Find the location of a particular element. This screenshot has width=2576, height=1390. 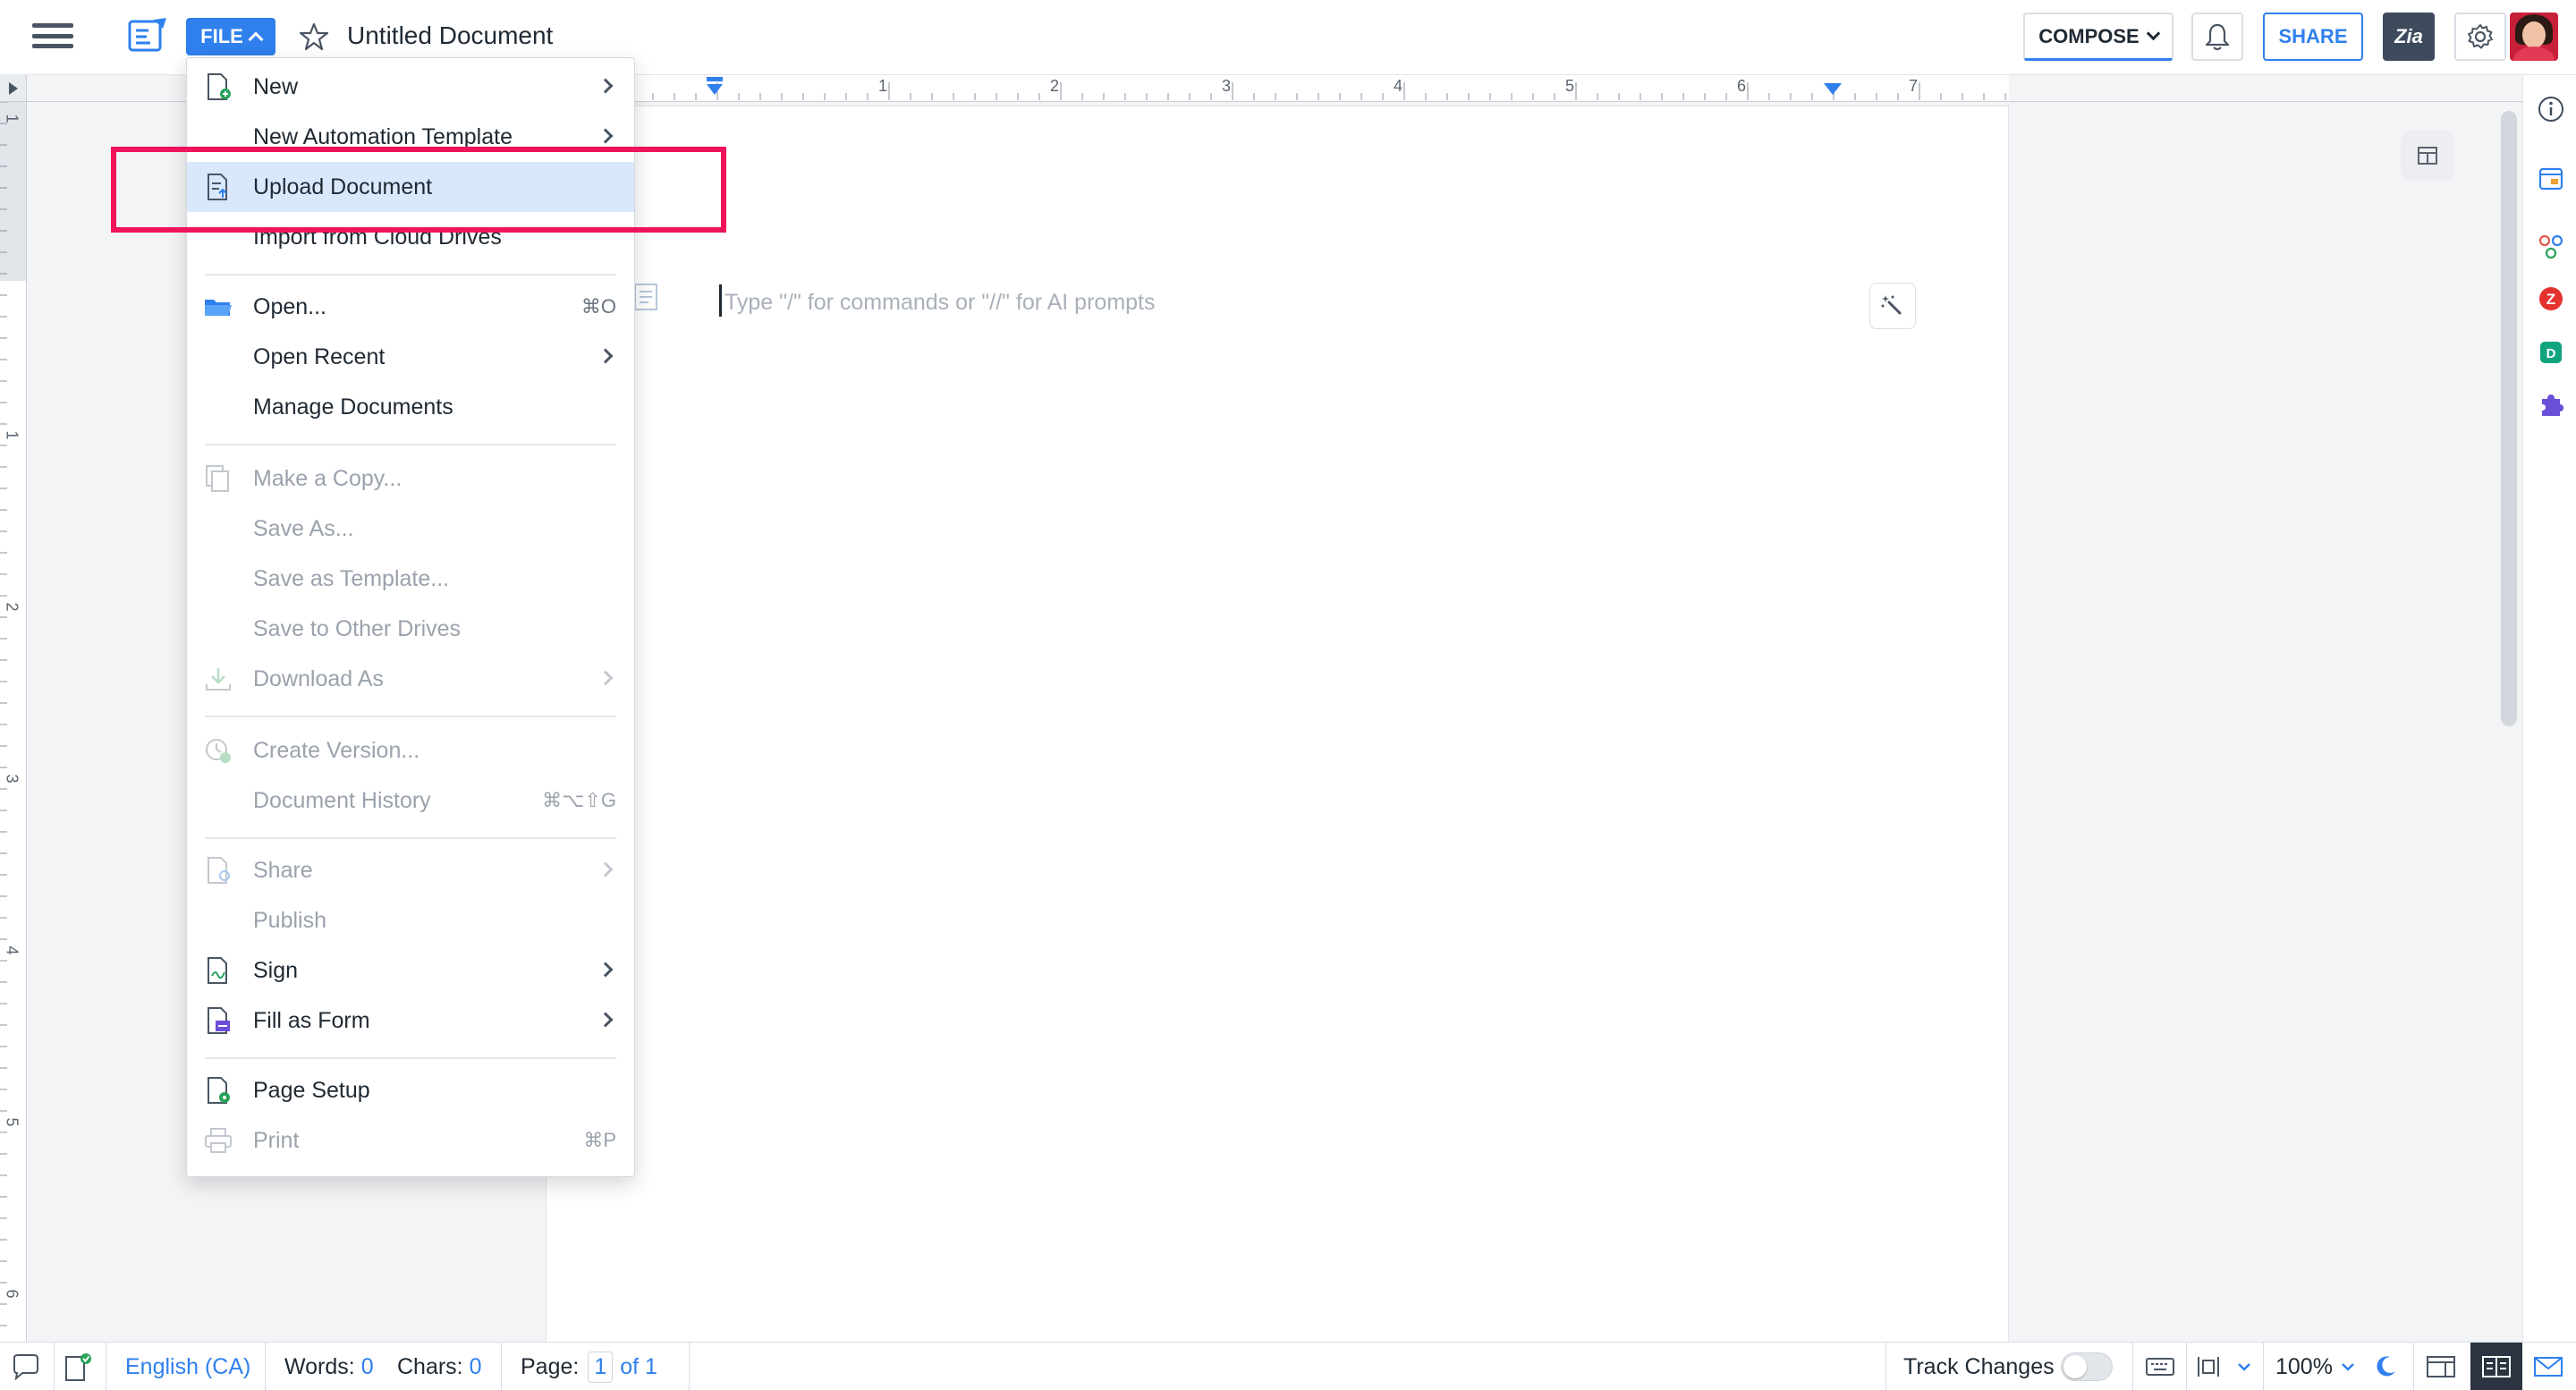

vertical-ruler: 1 1 2 3 4 5 6 is located at coordinates (13, 722).